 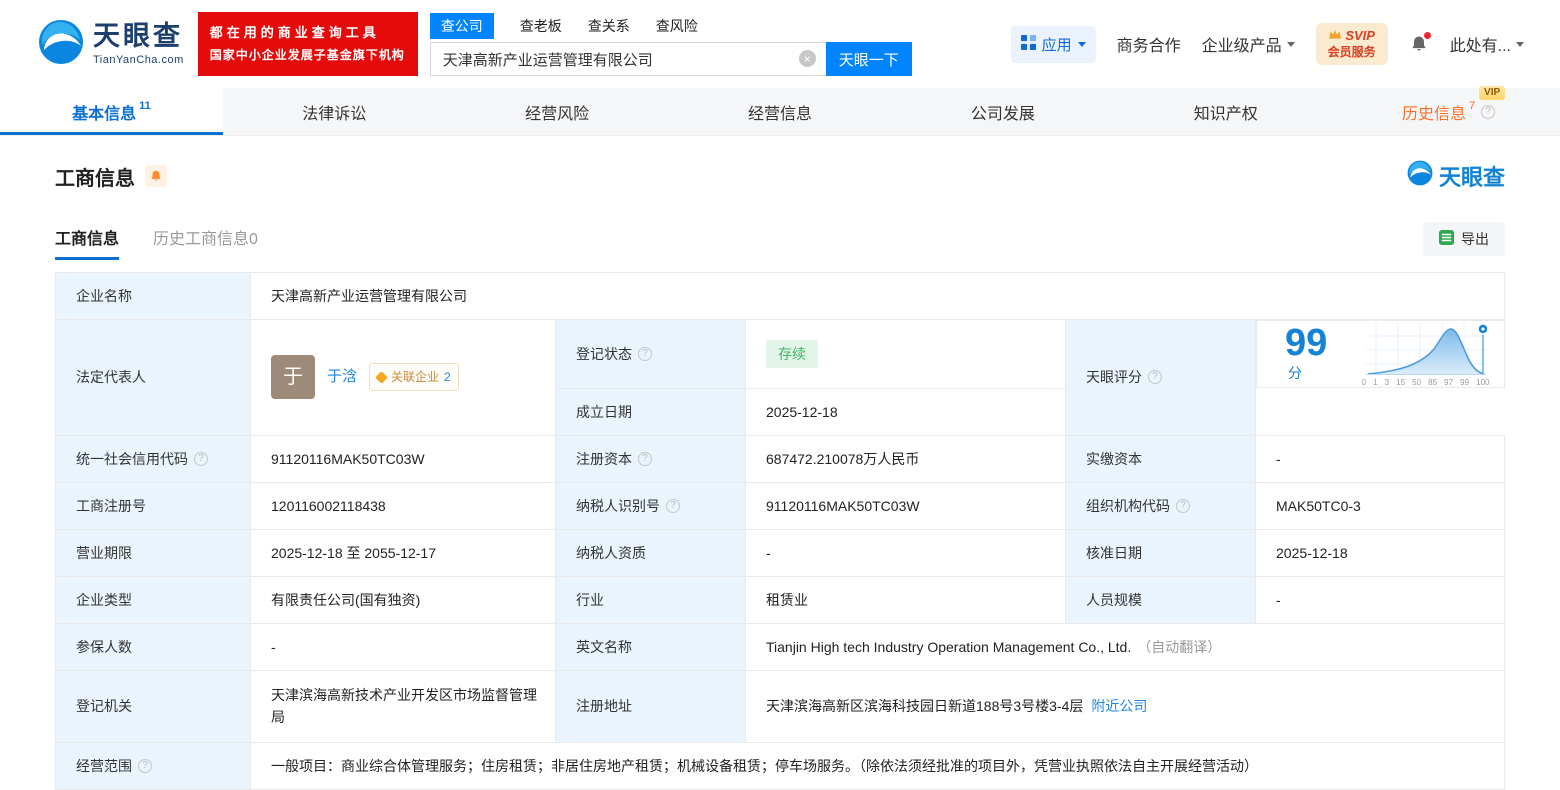 What do you see at coordinates (156, 176) in the screenshot?
I see `subscribe-bell-icon` at bounding box center [156, 176].